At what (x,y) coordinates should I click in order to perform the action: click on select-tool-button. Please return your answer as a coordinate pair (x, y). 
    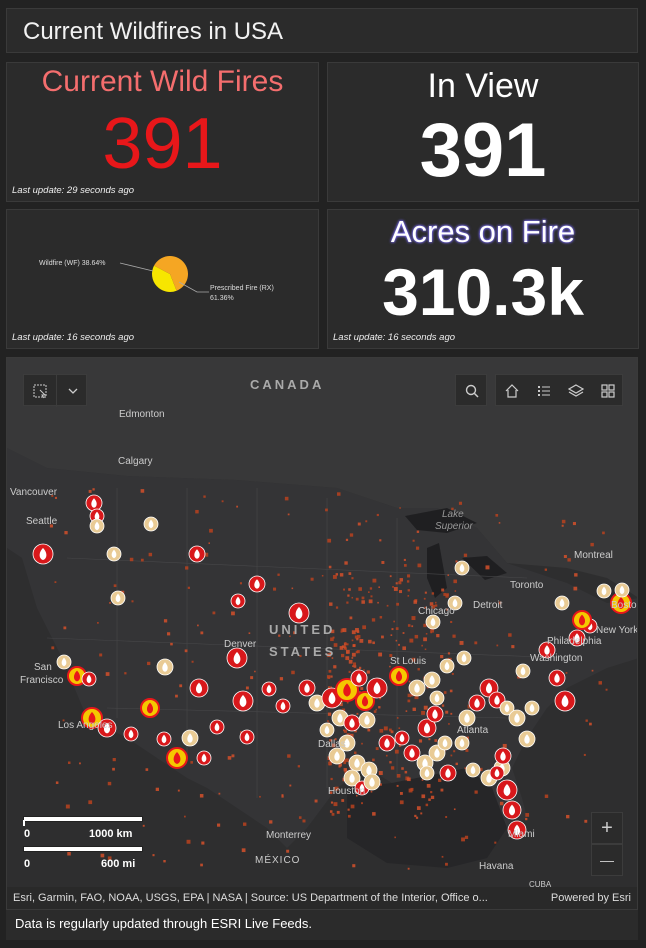
    Looking at the image, I should click on (40, 391).